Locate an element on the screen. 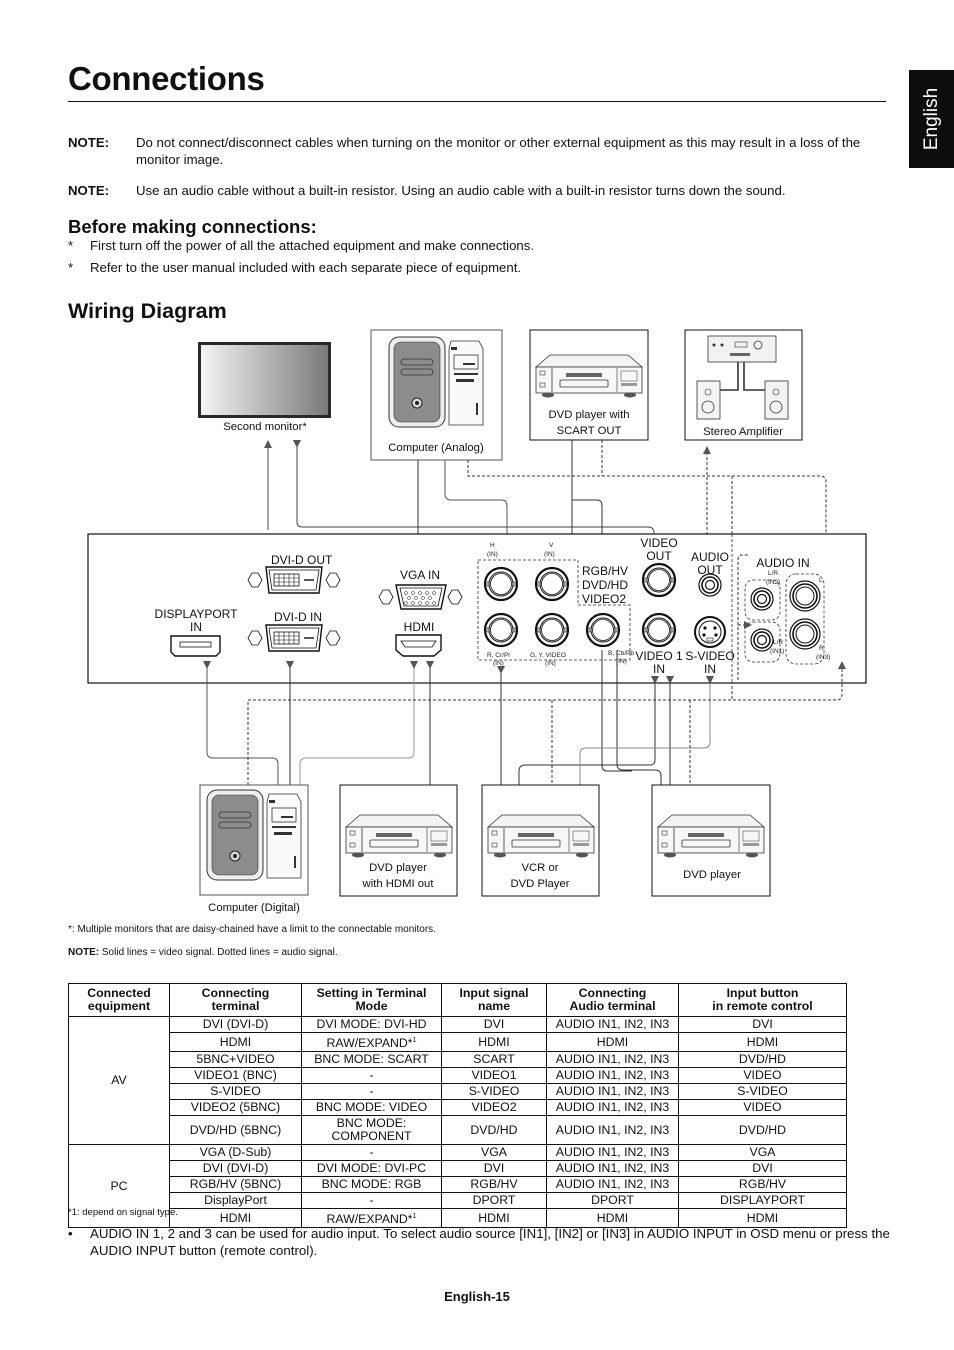  bnc-r-port is located at coordinates (501, 630).